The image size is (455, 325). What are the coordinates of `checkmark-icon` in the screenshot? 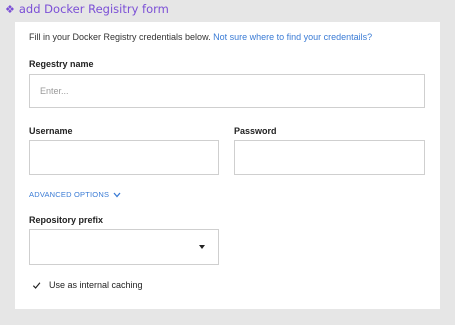 It's located at (36, 285).